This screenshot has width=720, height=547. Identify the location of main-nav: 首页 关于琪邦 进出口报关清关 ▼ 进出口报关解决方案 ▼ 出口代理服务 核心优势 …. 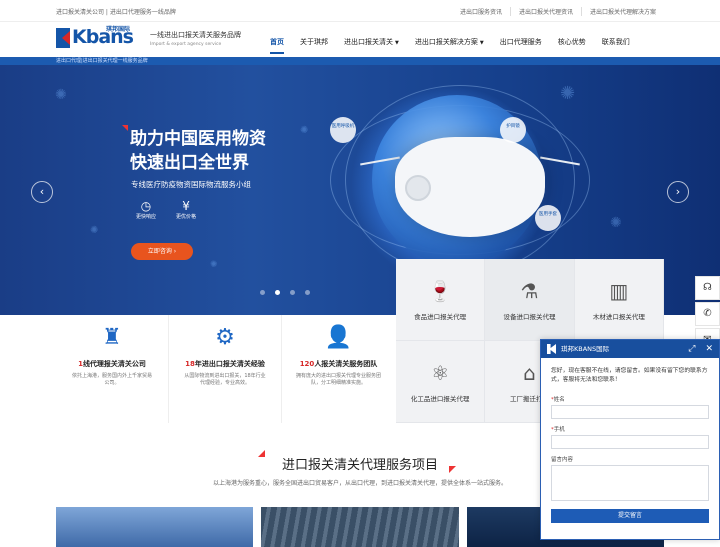
(450, 45).